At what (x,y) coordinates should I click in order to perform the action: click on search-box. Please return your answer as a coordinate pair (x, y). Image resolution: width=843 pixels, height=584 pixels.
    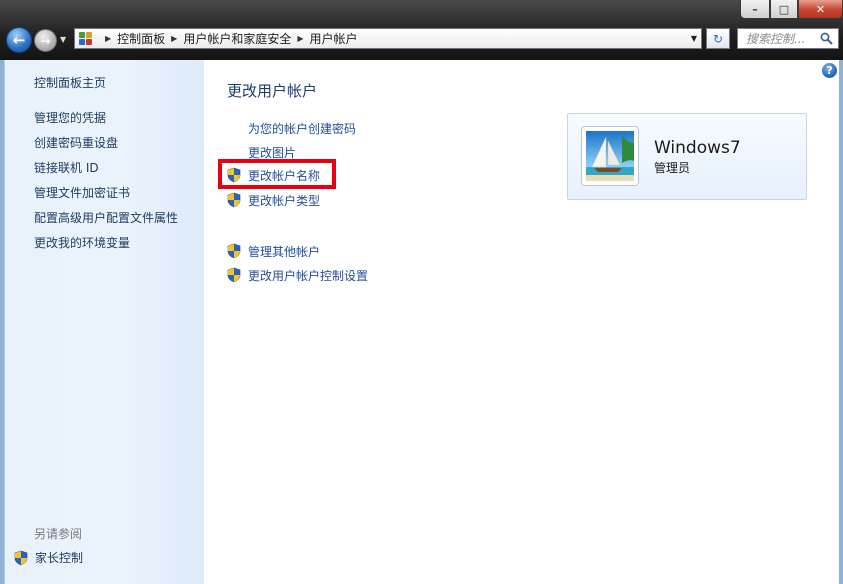
    Looking at the image, I should click on (788, 38).